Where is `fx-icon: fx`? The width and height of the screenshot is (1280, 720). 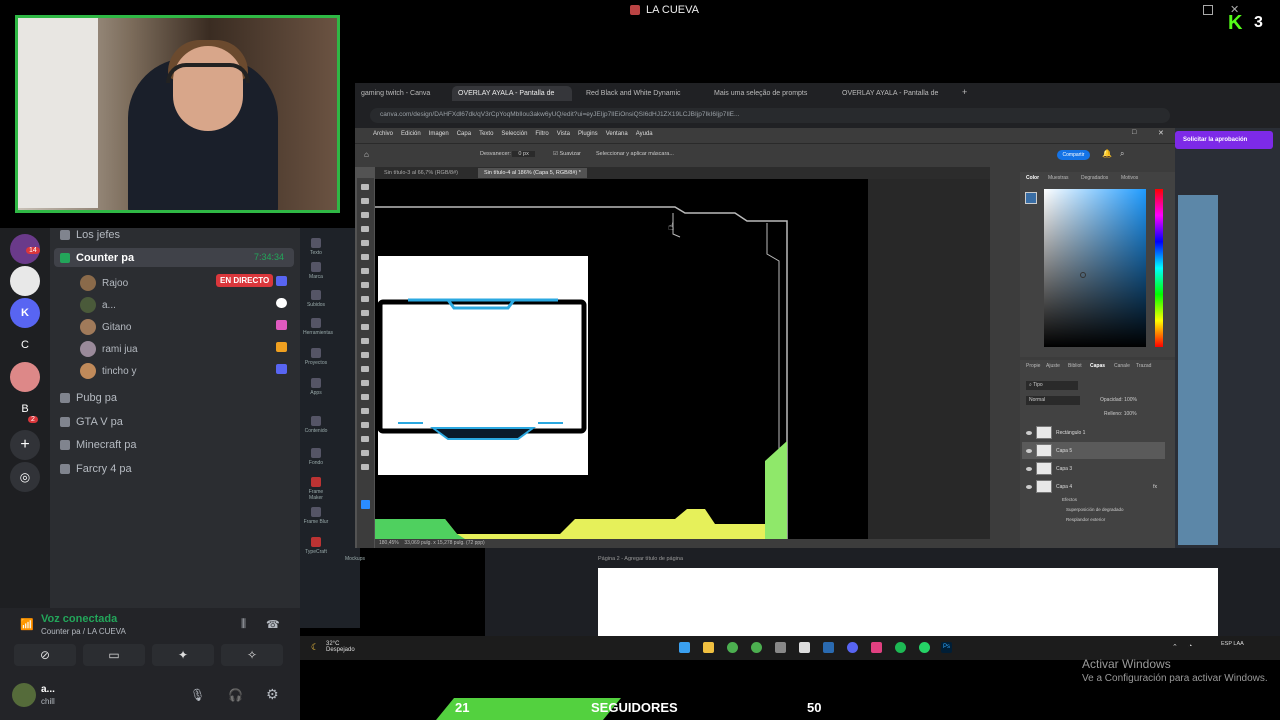
fx-icon: fx is located at coordinates (1155, 487).